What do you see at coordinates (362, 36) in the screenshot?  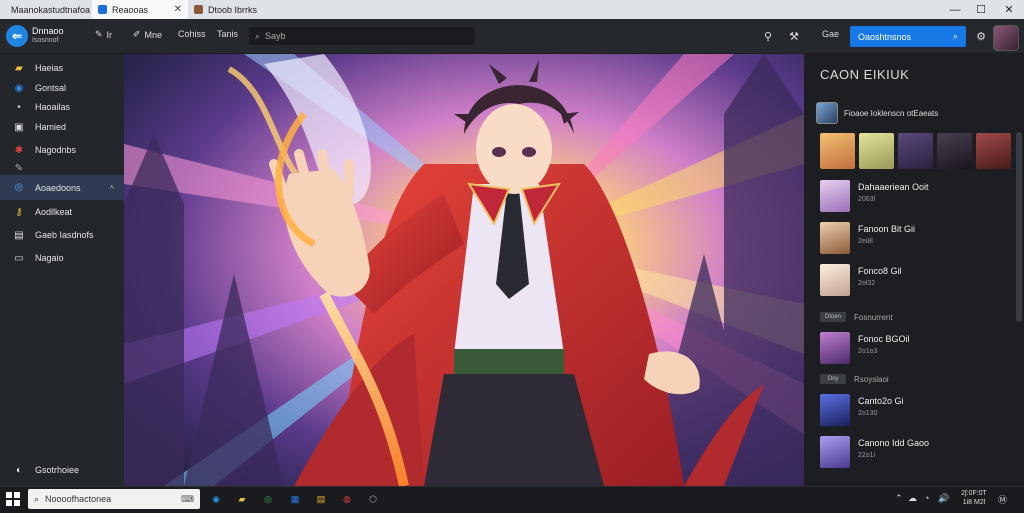 I see `search-input: ⌕ Sayb` at bounding box center [362, 36].